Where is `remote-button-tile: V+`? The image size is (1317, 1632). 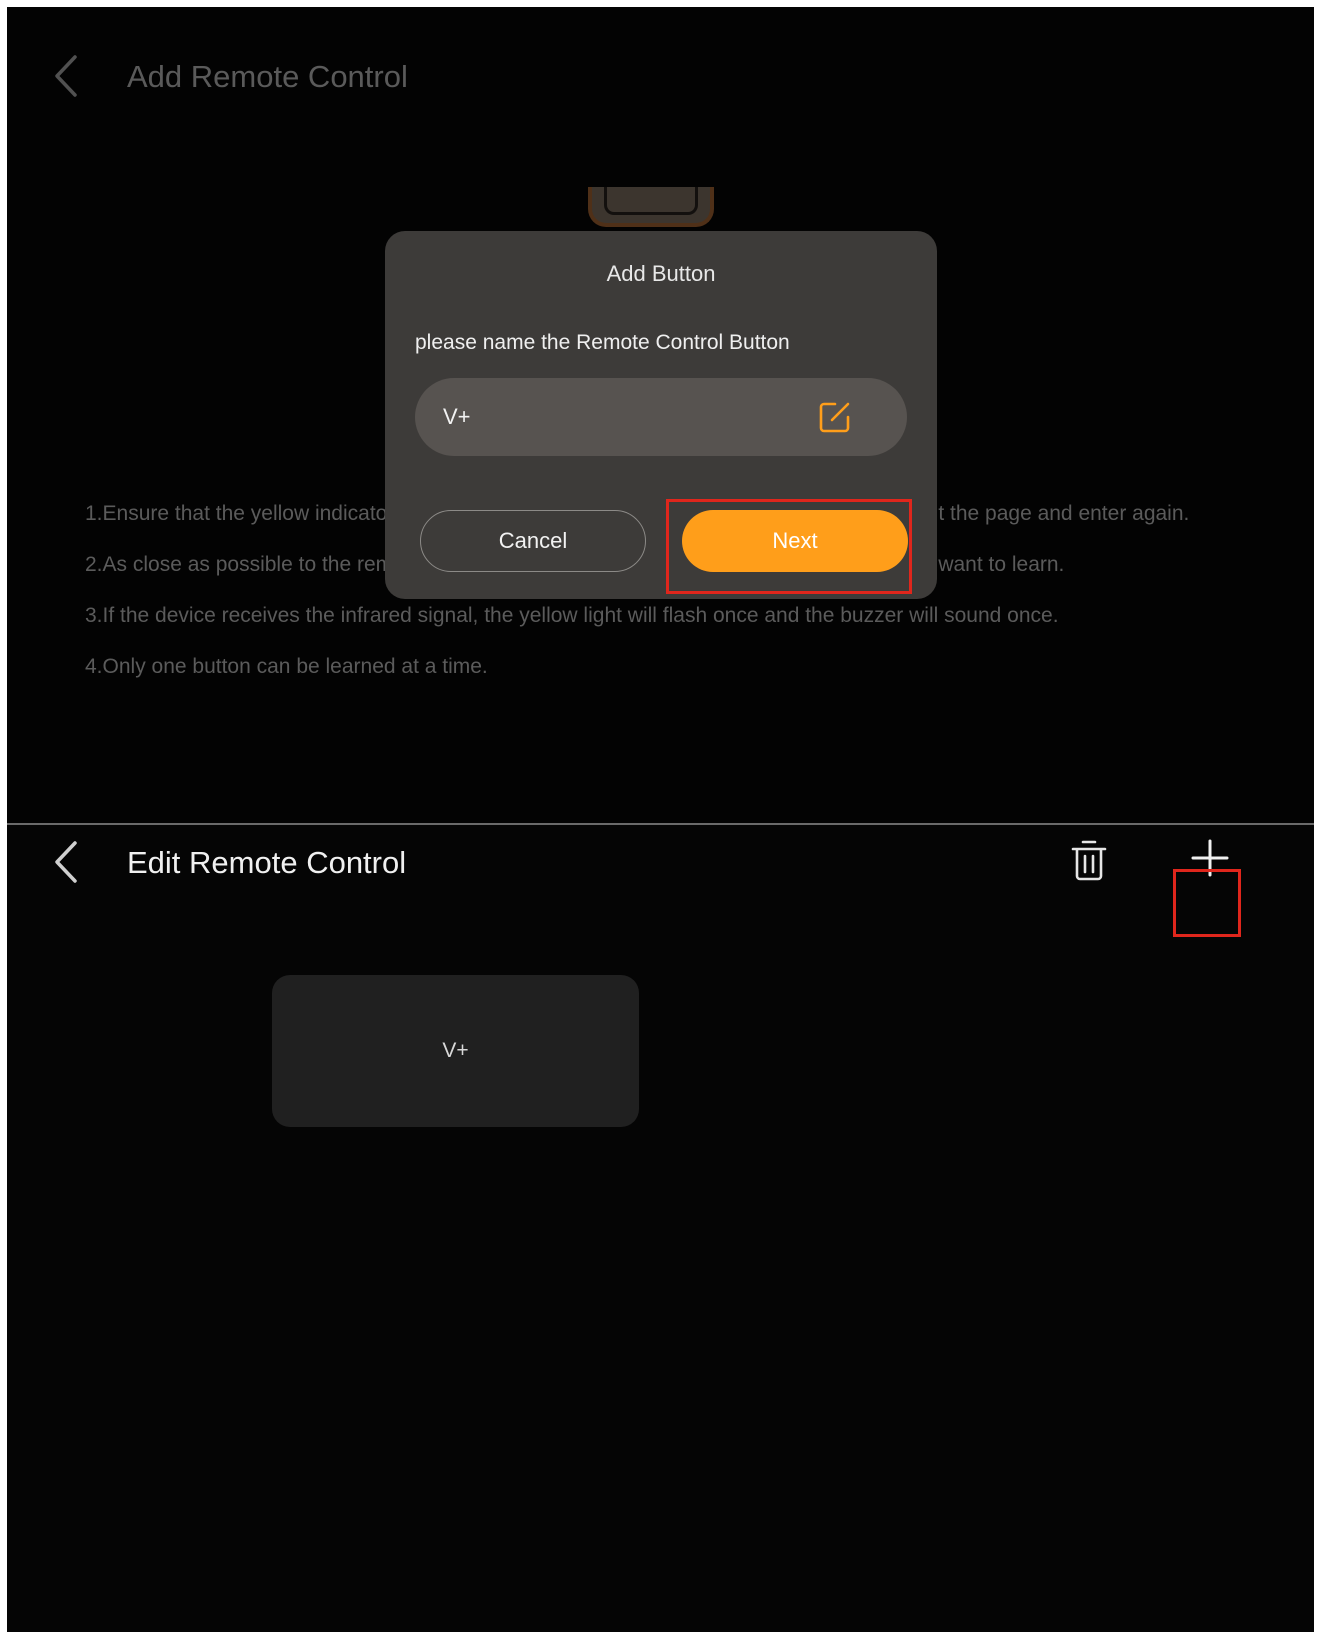
remote-button-tile: V+ is located at coordinates (455, 1051).